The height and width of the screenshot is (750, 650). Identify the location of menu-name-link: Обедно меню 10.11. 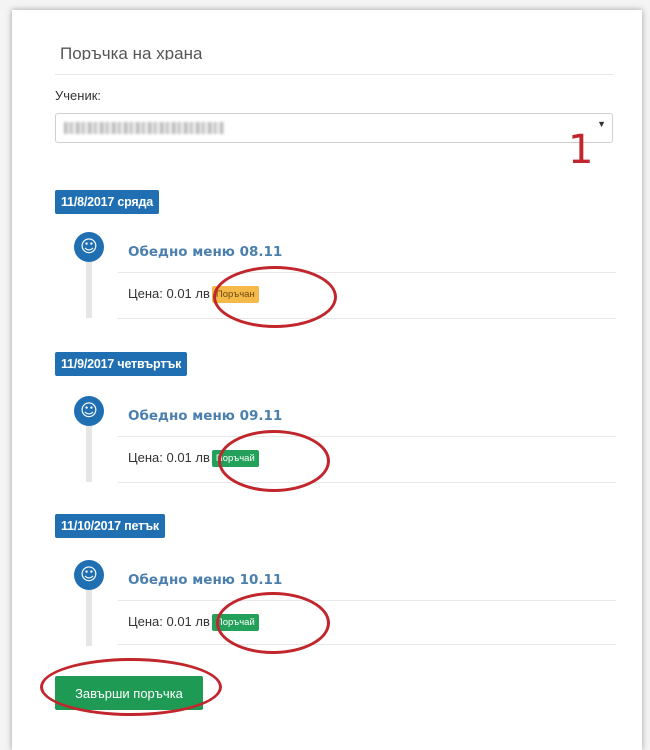
(205, 580).